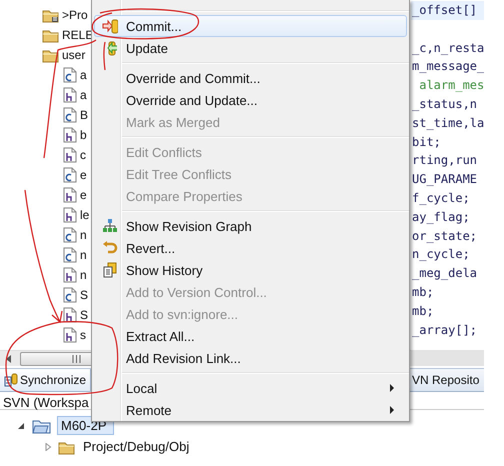  Describe the element at coordinates (444, 236) in the screenshot. I see `code-line: or_state;` at that location.